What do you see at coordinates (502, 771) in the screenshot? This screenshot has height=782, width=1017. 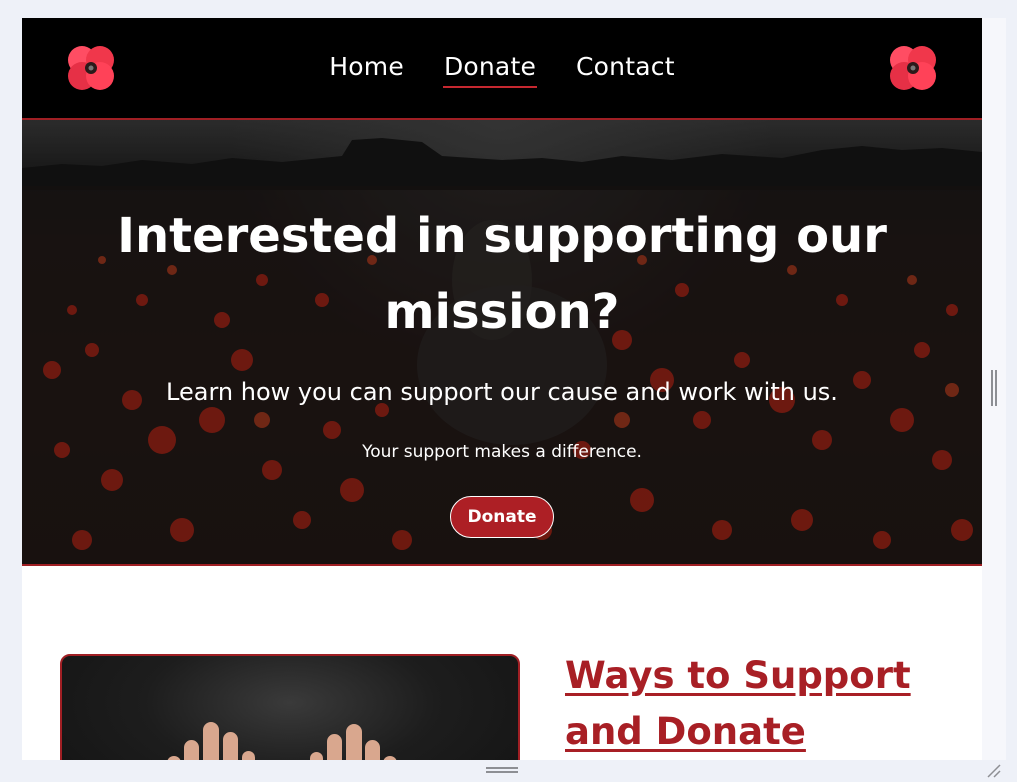 I see `horizontal-resize-grip-icon` at bounding box center [502, 771].